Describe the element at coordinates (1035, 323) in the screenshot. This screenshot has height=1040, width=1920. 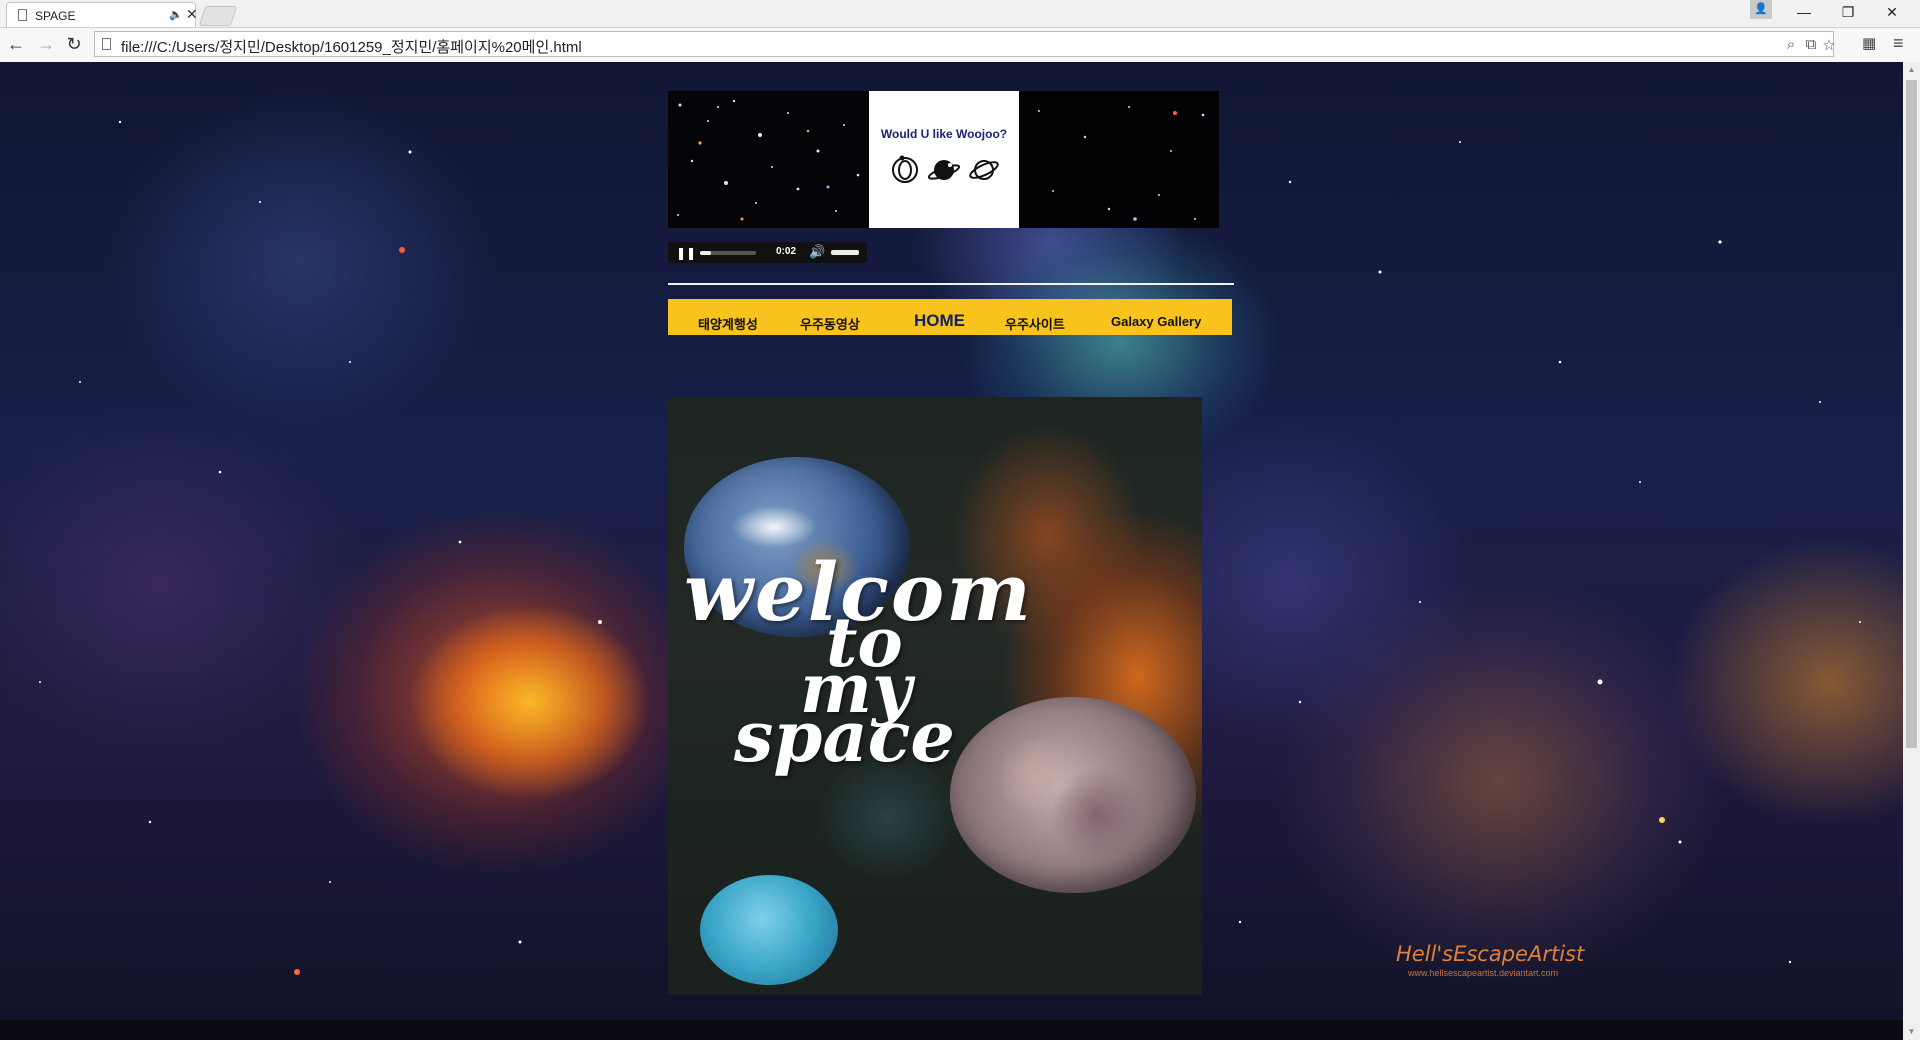
I see `nav-item-space-sites: 우주사이트` at that location.